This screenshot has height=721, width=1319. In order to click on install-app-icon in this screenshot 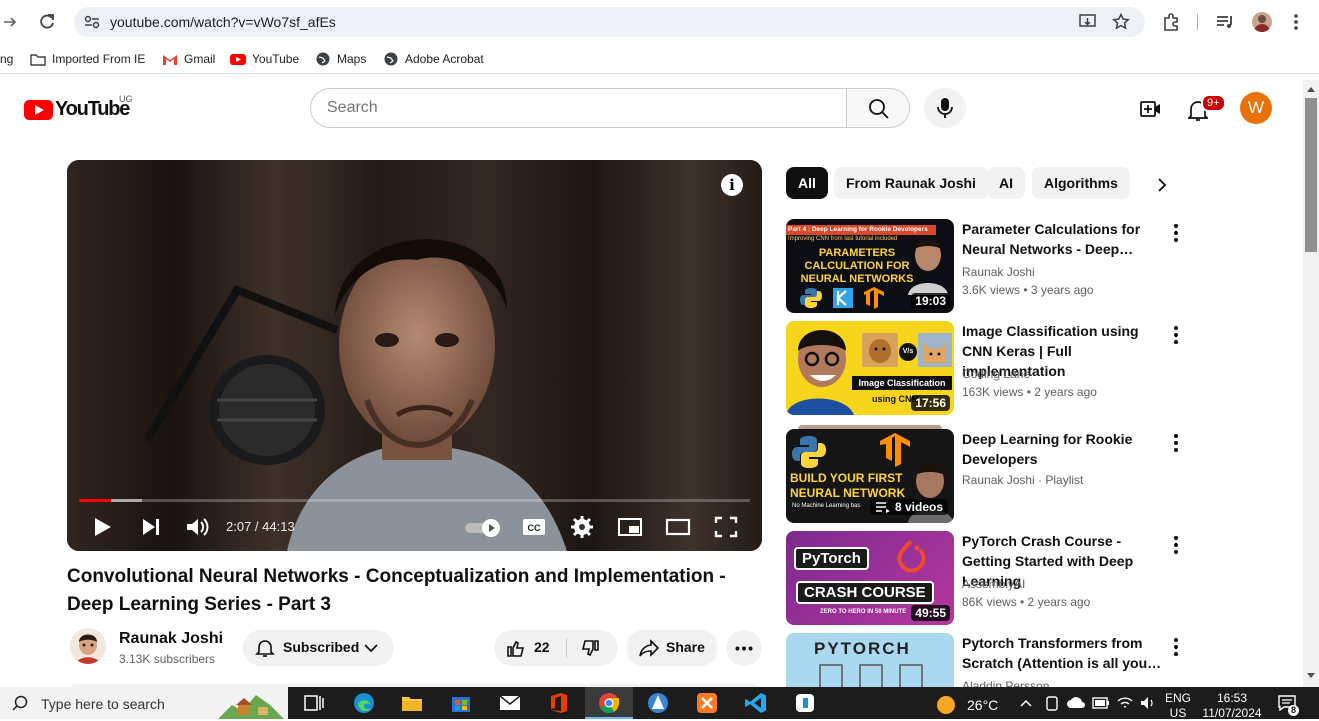, I will do `click(1088, 22)`.